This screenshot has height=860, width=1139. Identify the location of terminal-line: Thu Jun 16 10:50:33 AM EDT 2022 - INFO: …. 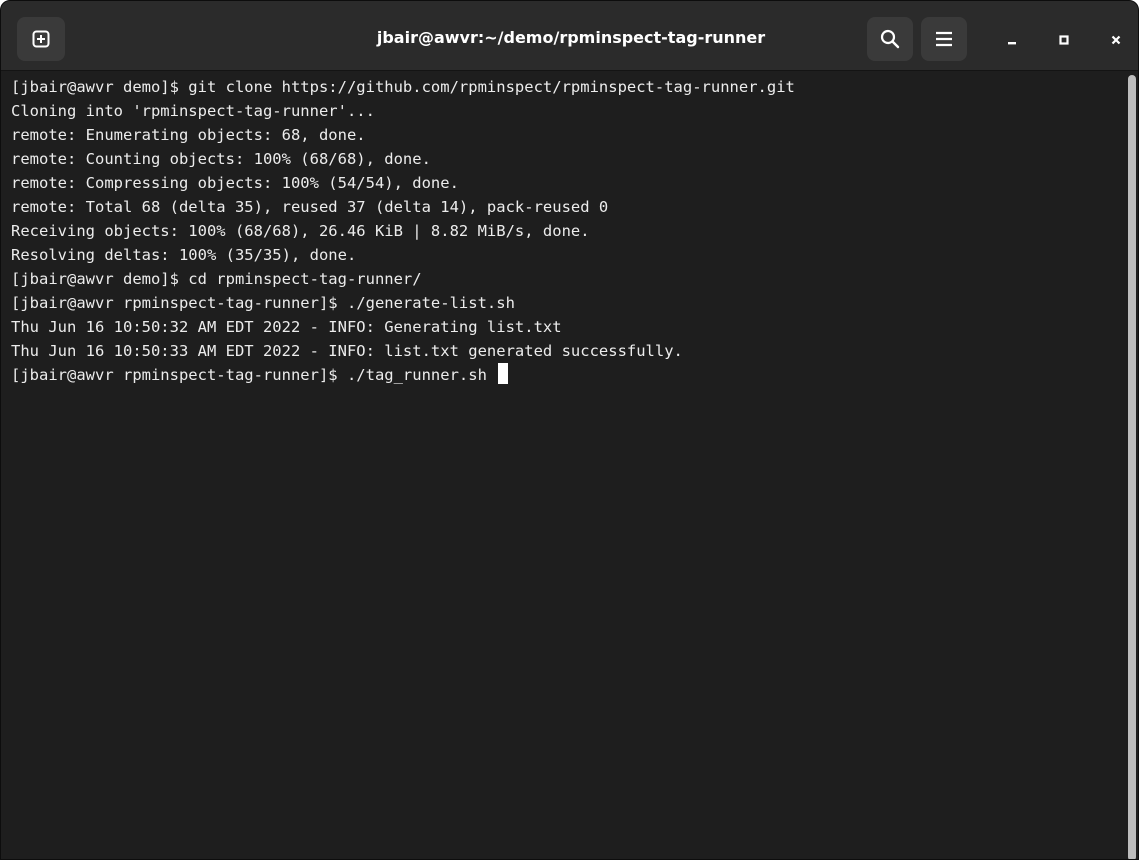
(347, 351).